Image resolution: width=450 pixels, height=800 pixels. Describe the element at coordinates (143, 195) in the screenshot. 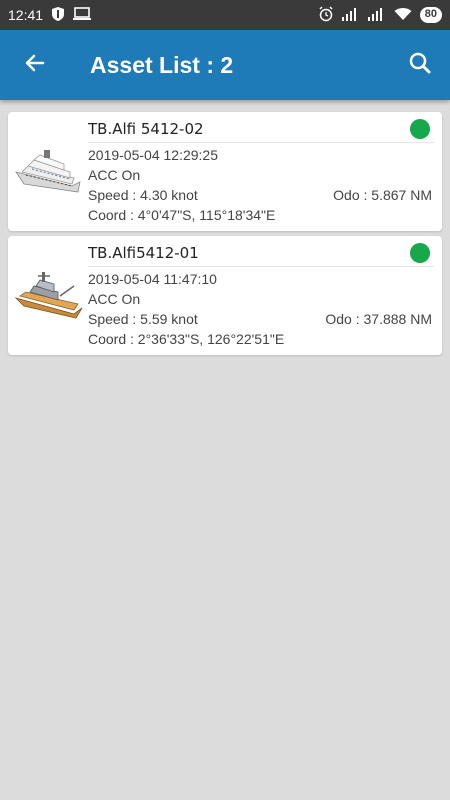

I see `asset-speed: Speed : 4.30 knot` at that location.